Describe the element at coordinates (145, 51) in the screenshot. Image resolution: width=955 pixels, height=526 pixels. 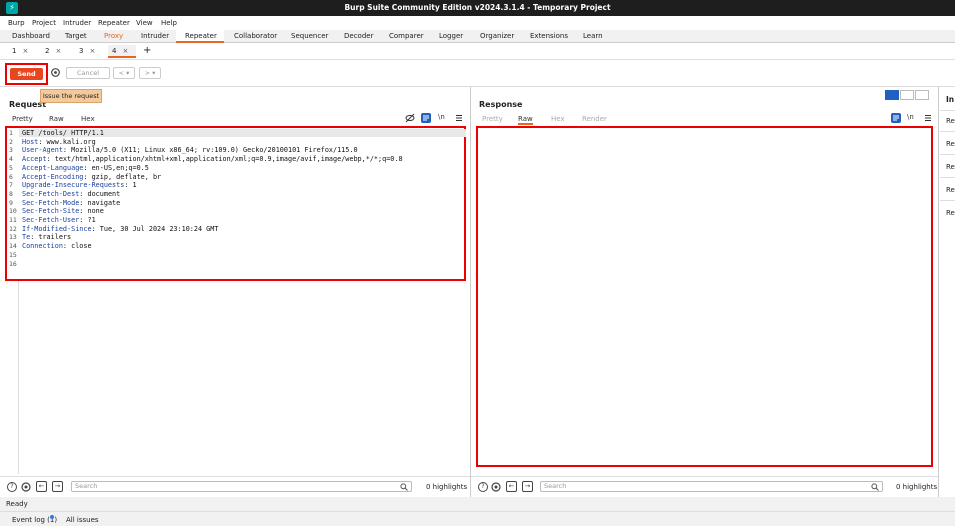
I see `add-tab-button: +` at that location.